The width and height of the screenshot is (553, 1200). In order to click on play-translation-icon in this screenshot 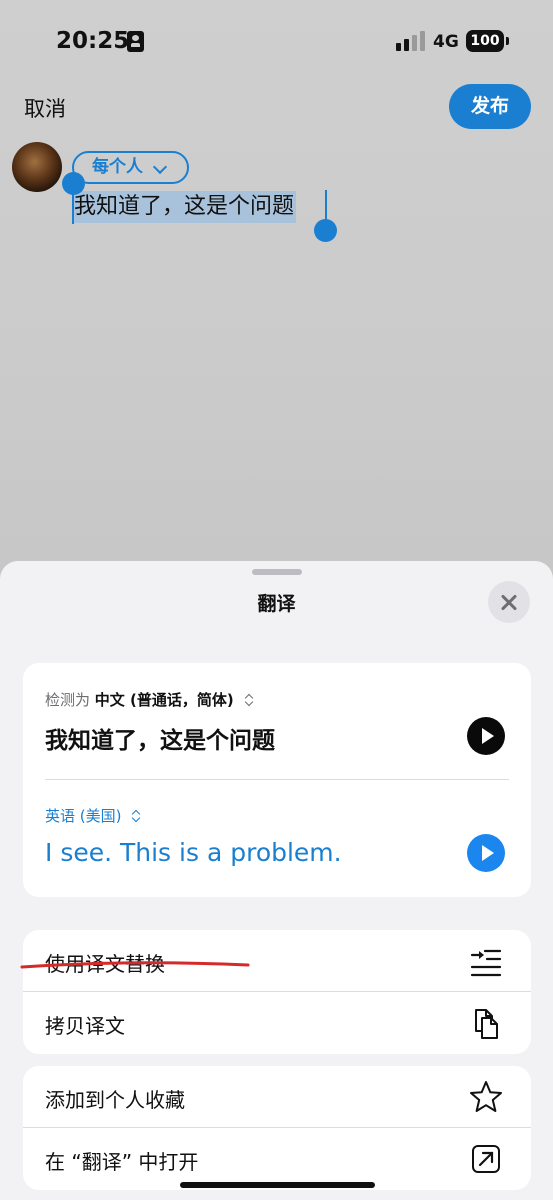, I will do `click(486, 853)`.